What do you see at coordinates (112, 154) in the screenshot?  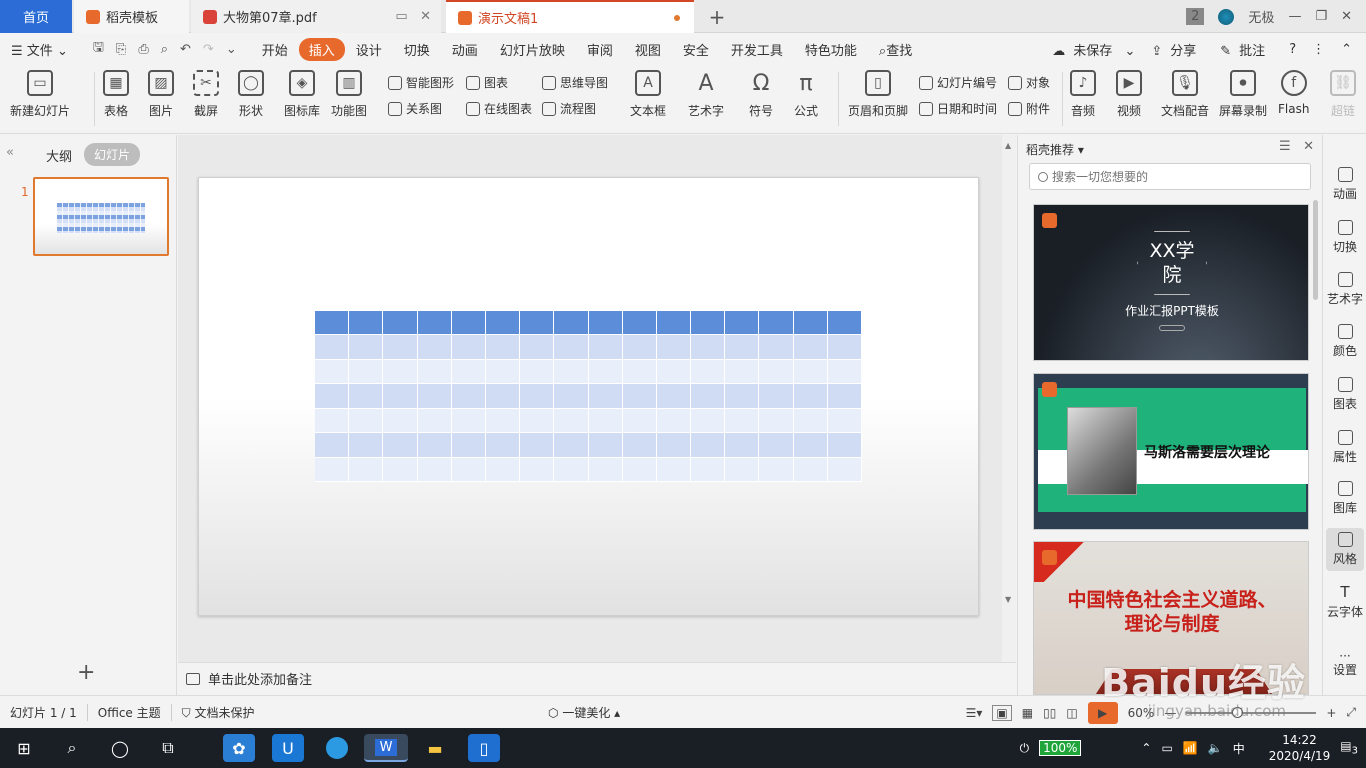 I see `tab-slides: 幻灯片` at bounding box center [112, 154].